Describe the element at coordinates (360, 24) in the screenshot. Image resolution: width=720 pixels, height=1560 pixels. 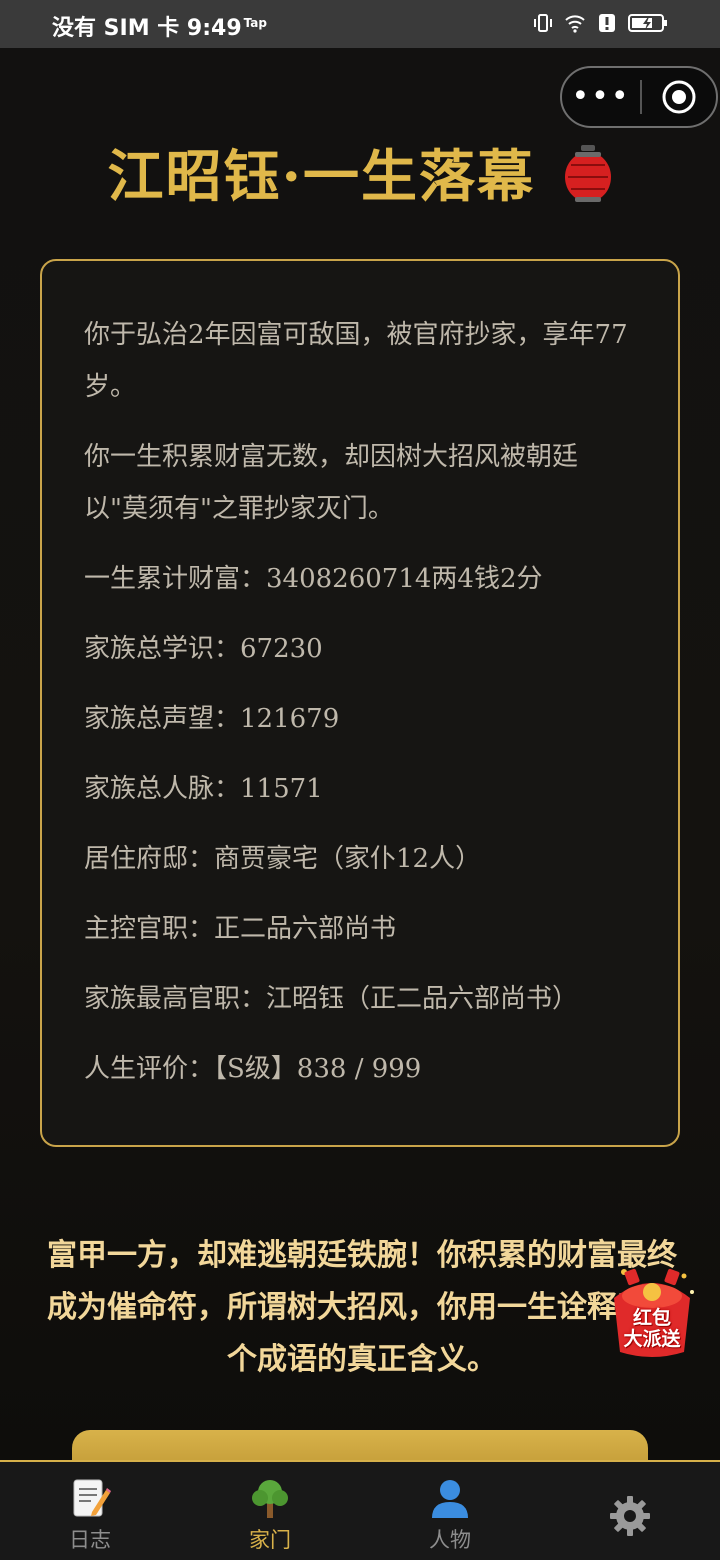
I see `status-bar: 没有 SIM 卡 9:49 Tap` at that location.